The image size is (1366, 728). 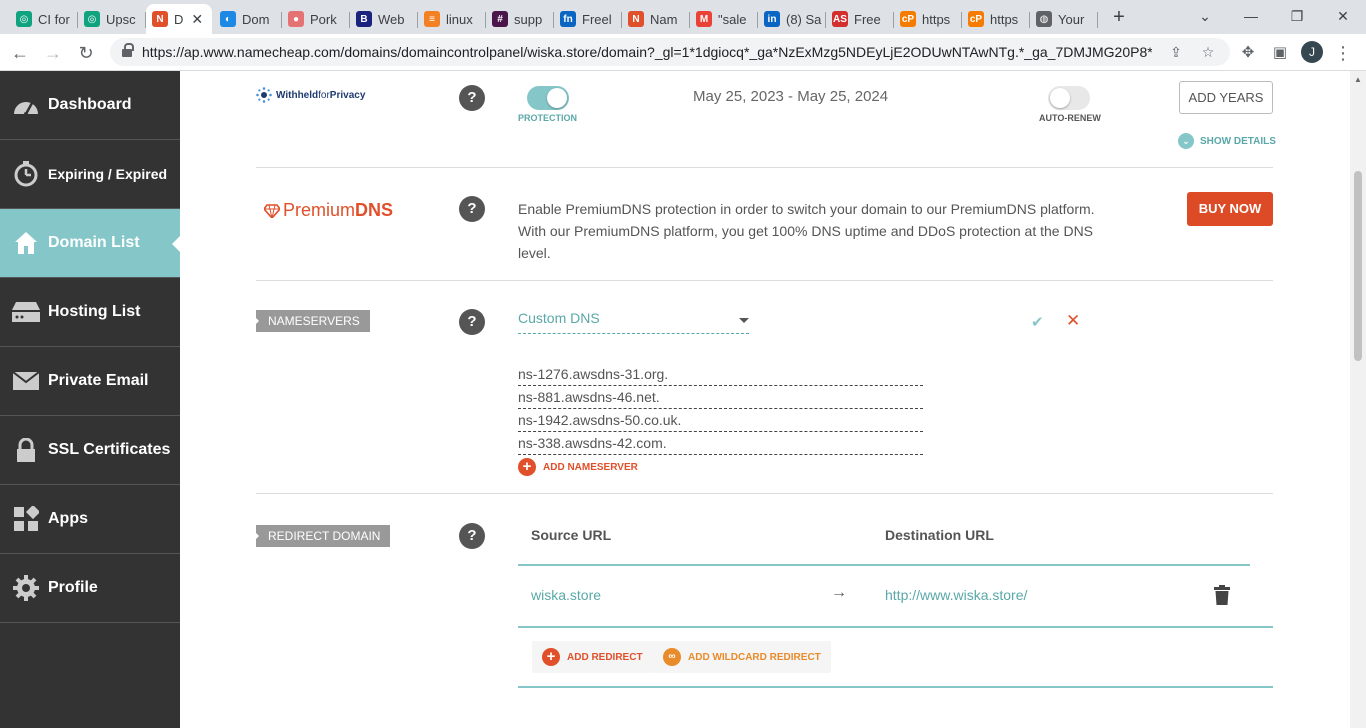 I want to click on browser-tab: ◎ CI for, so click(x=44, y=19).